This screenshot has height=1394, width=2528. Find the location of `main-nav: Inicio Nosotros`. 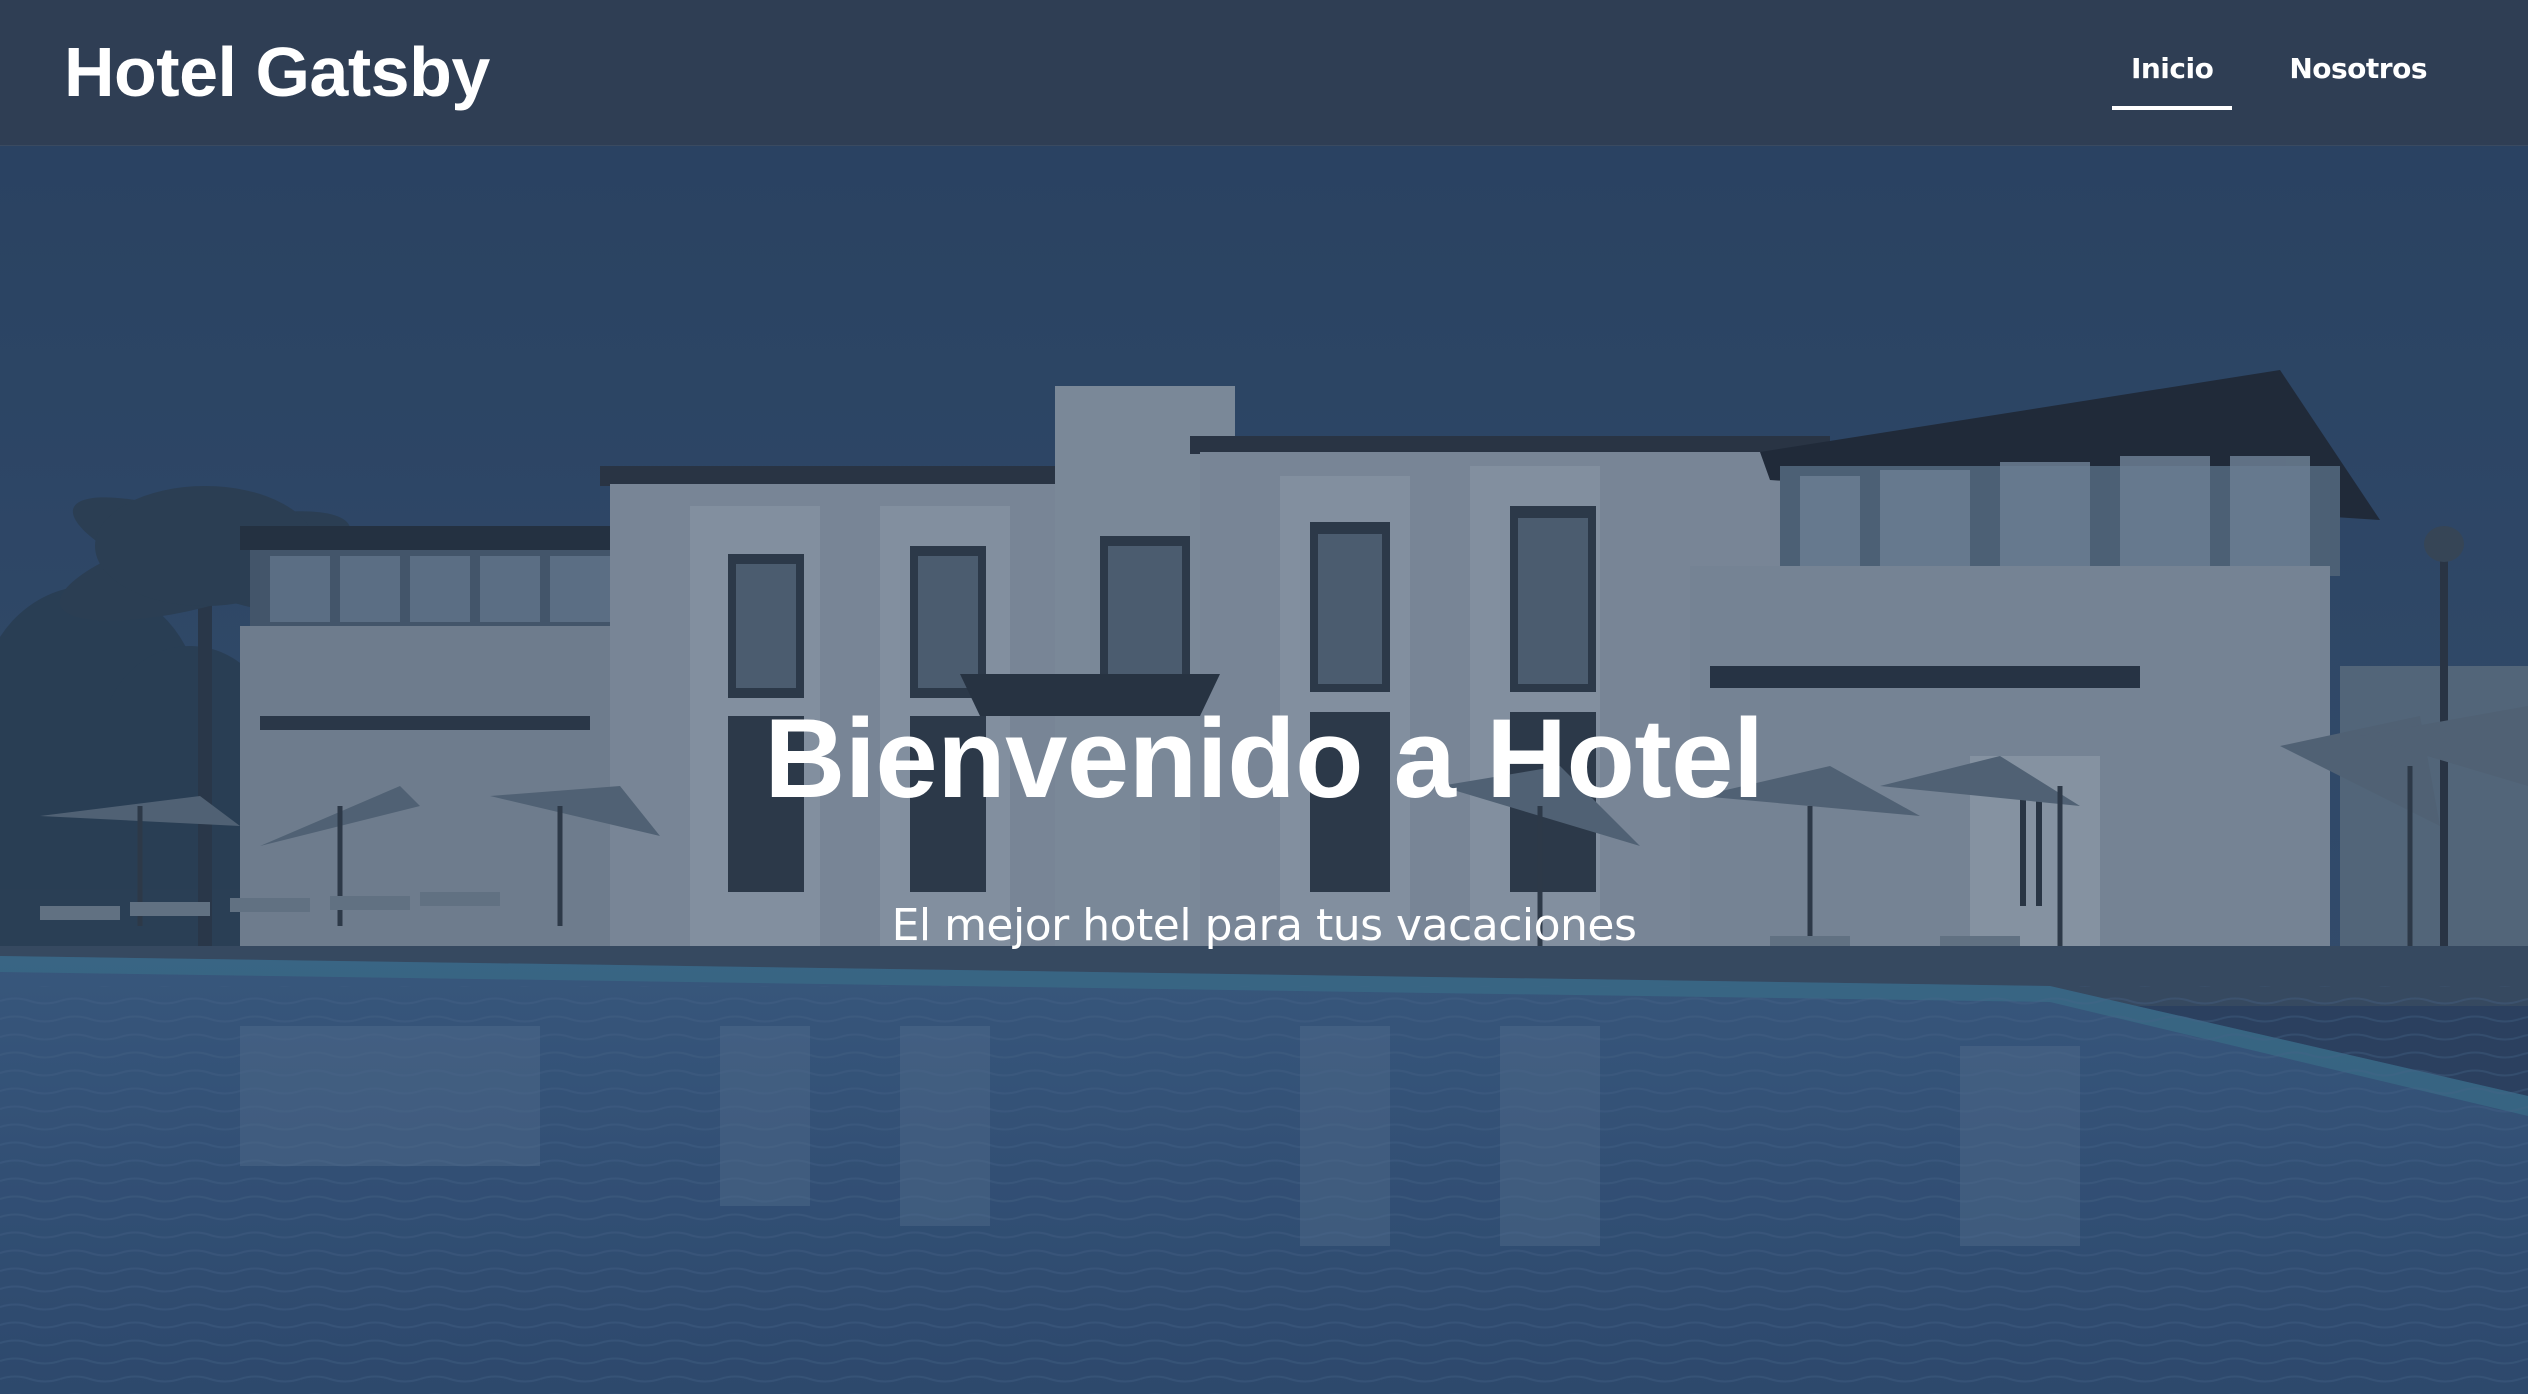

main-nav: Inicio Nosotros is located at coordinates (2278, 77).